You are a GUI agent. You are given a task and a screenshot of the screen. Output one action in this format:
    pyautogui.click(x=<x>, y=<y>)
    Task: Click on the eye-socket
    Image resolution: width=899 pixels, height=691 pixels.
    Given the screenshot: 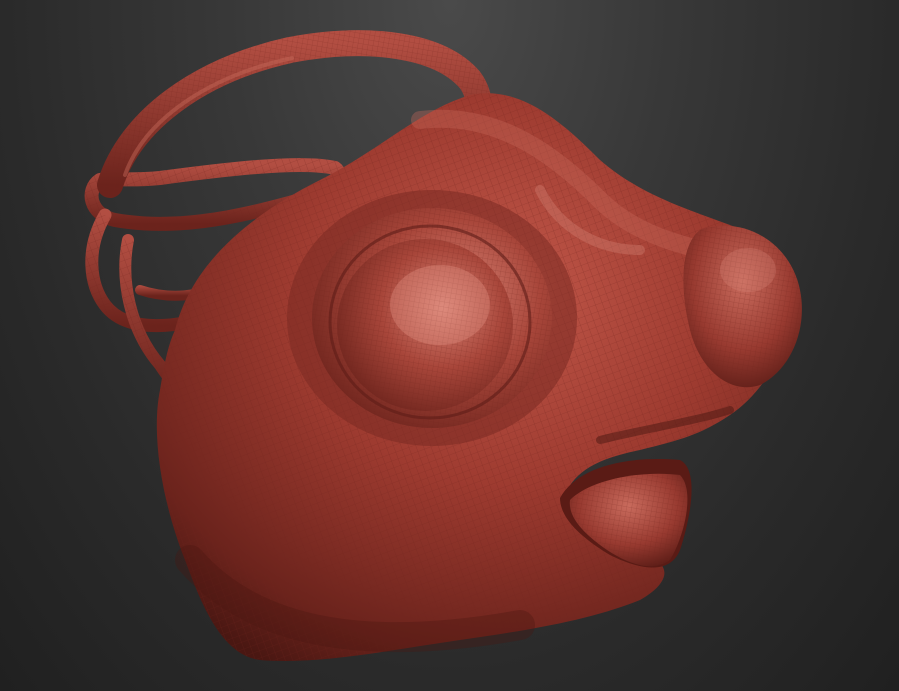 What is the action you would take?
    pyautogui.click(x=432, y=318)
    